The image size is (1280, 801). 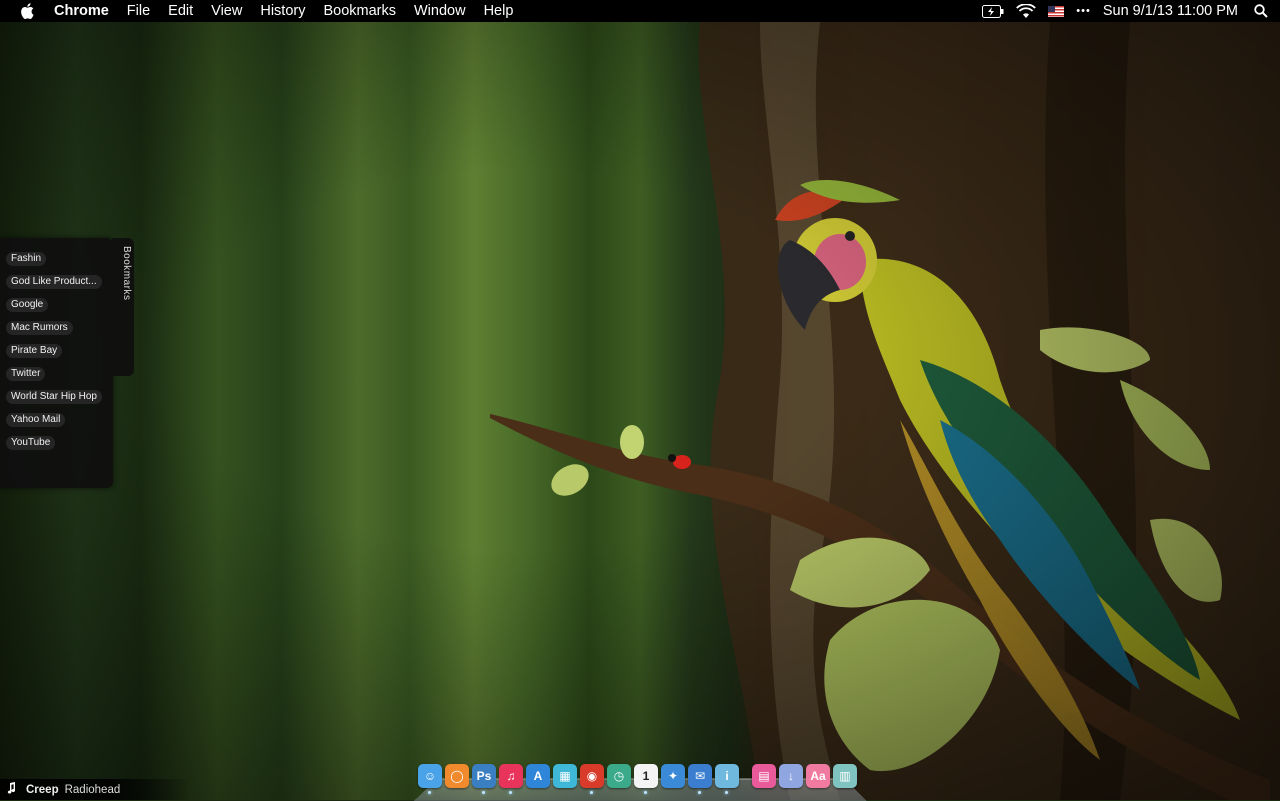 I want to click on spotlight-search-icon, so click(x=1261, y=11).